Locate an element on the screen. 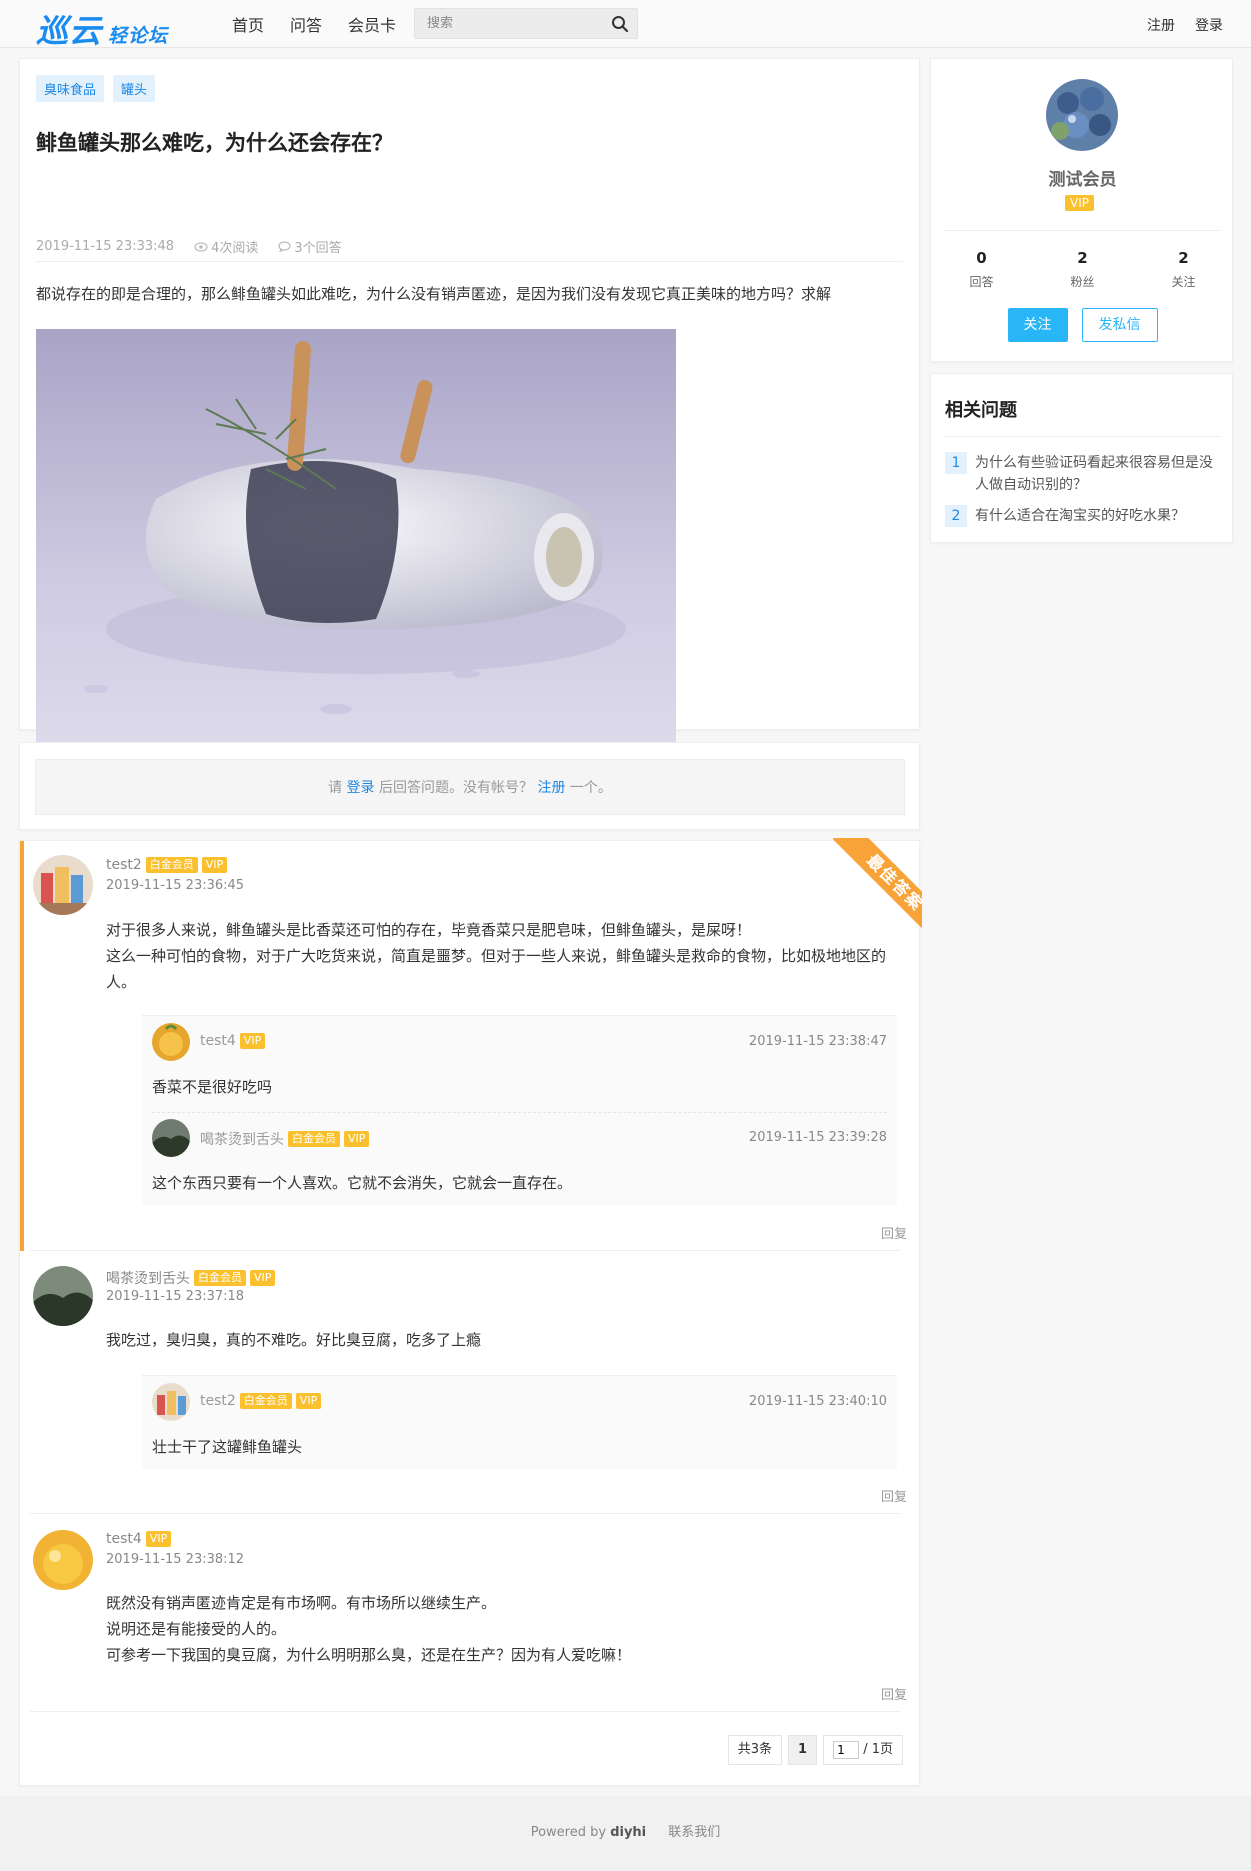 The width and height of the screenshot is (1251, 1871). question-meta: 2019-11-15 23:33:48 4次阅读 3个回答 is located at coordinates (189, 246).